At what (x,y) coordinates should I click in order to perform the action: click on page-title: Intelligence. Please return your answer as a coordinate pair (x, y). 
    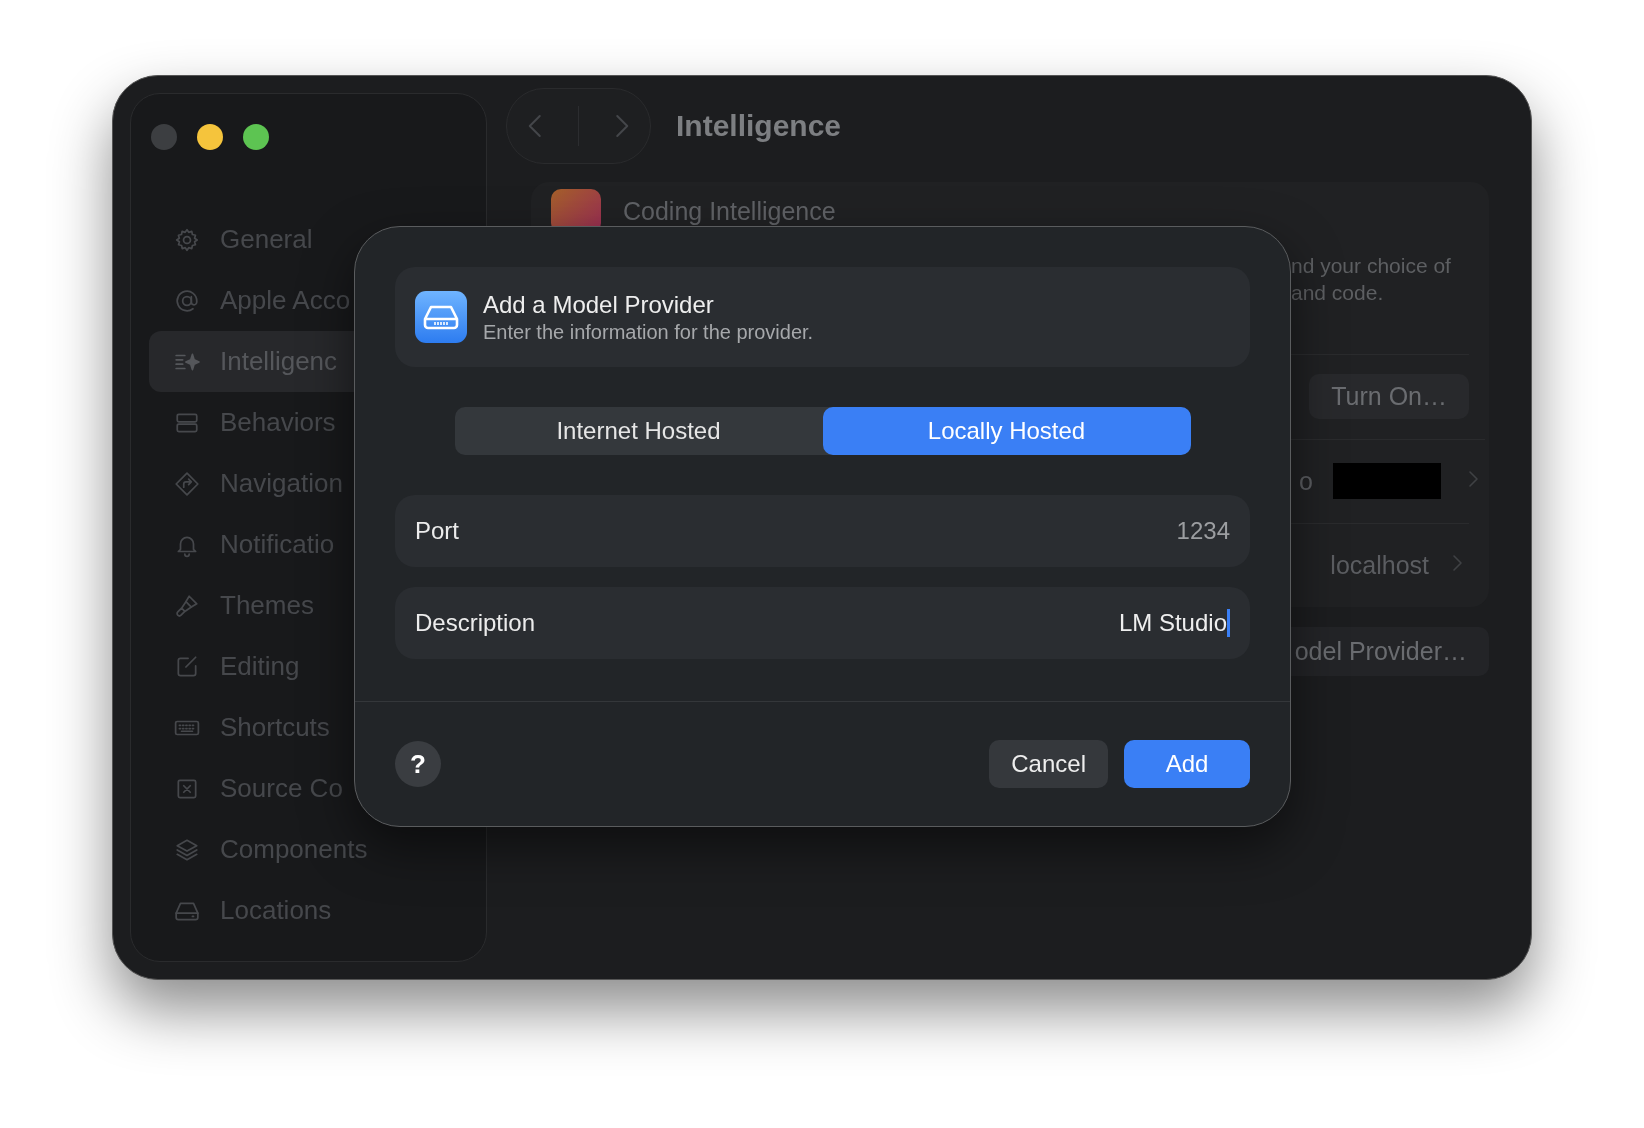
    Looking at the image, I should click on (759, 126).